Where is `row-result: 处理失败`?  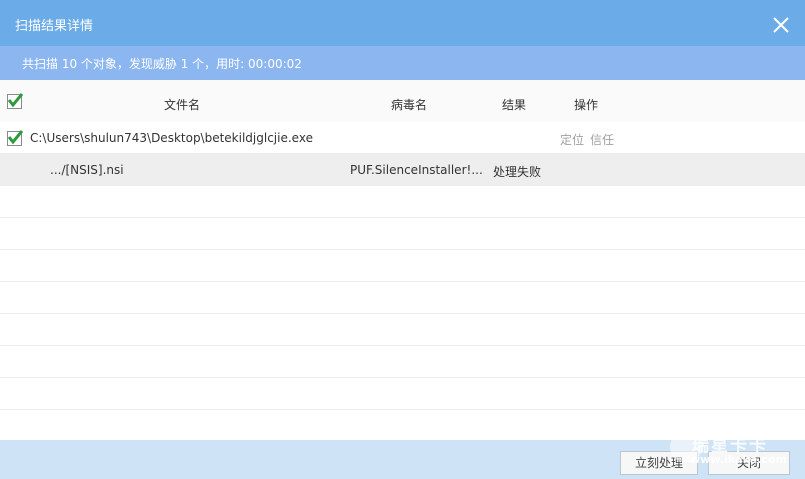 row-result: 处理失败 is located at coordinates (517, 172).